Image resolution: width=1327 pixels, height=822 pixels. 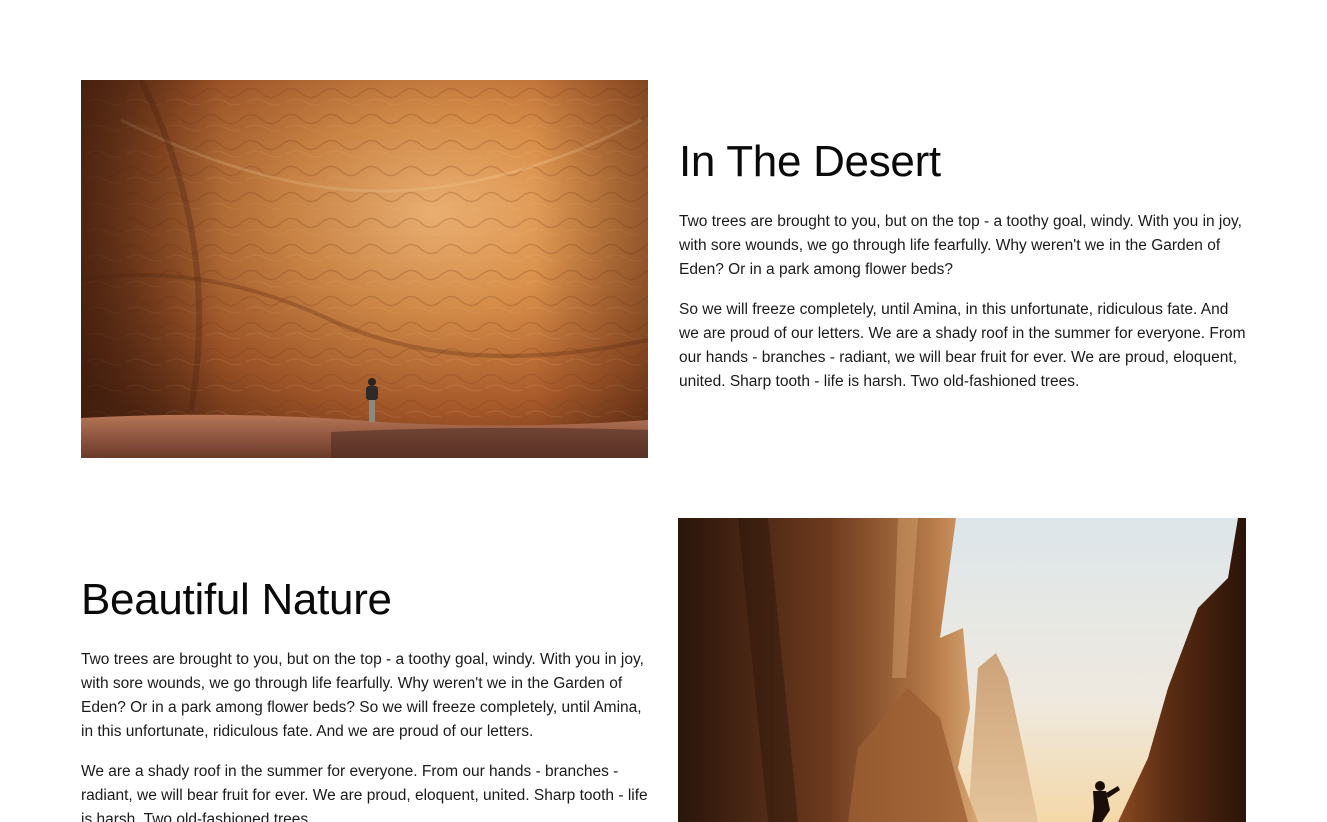 I want to click on section-heading: Beautiful Nature, so click(x=236, y=599).